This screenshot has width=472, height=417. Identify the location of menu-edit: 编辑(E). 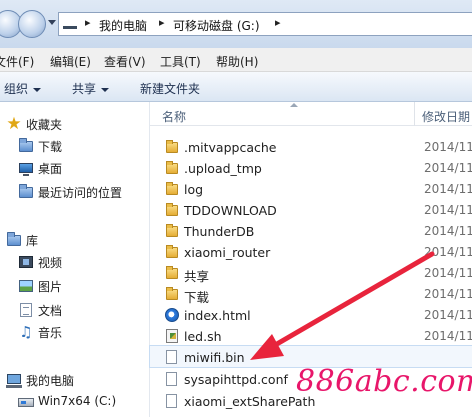
(70, 61).